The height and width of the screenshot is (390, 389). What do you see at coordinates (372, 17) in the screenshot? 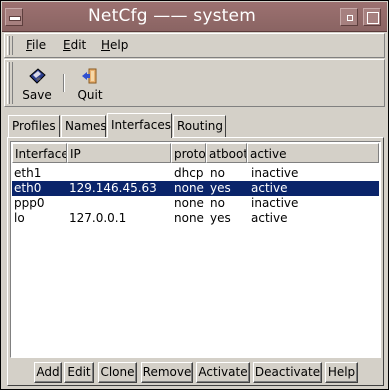
I see `maximize-icon` at bounding box center [372, 17].